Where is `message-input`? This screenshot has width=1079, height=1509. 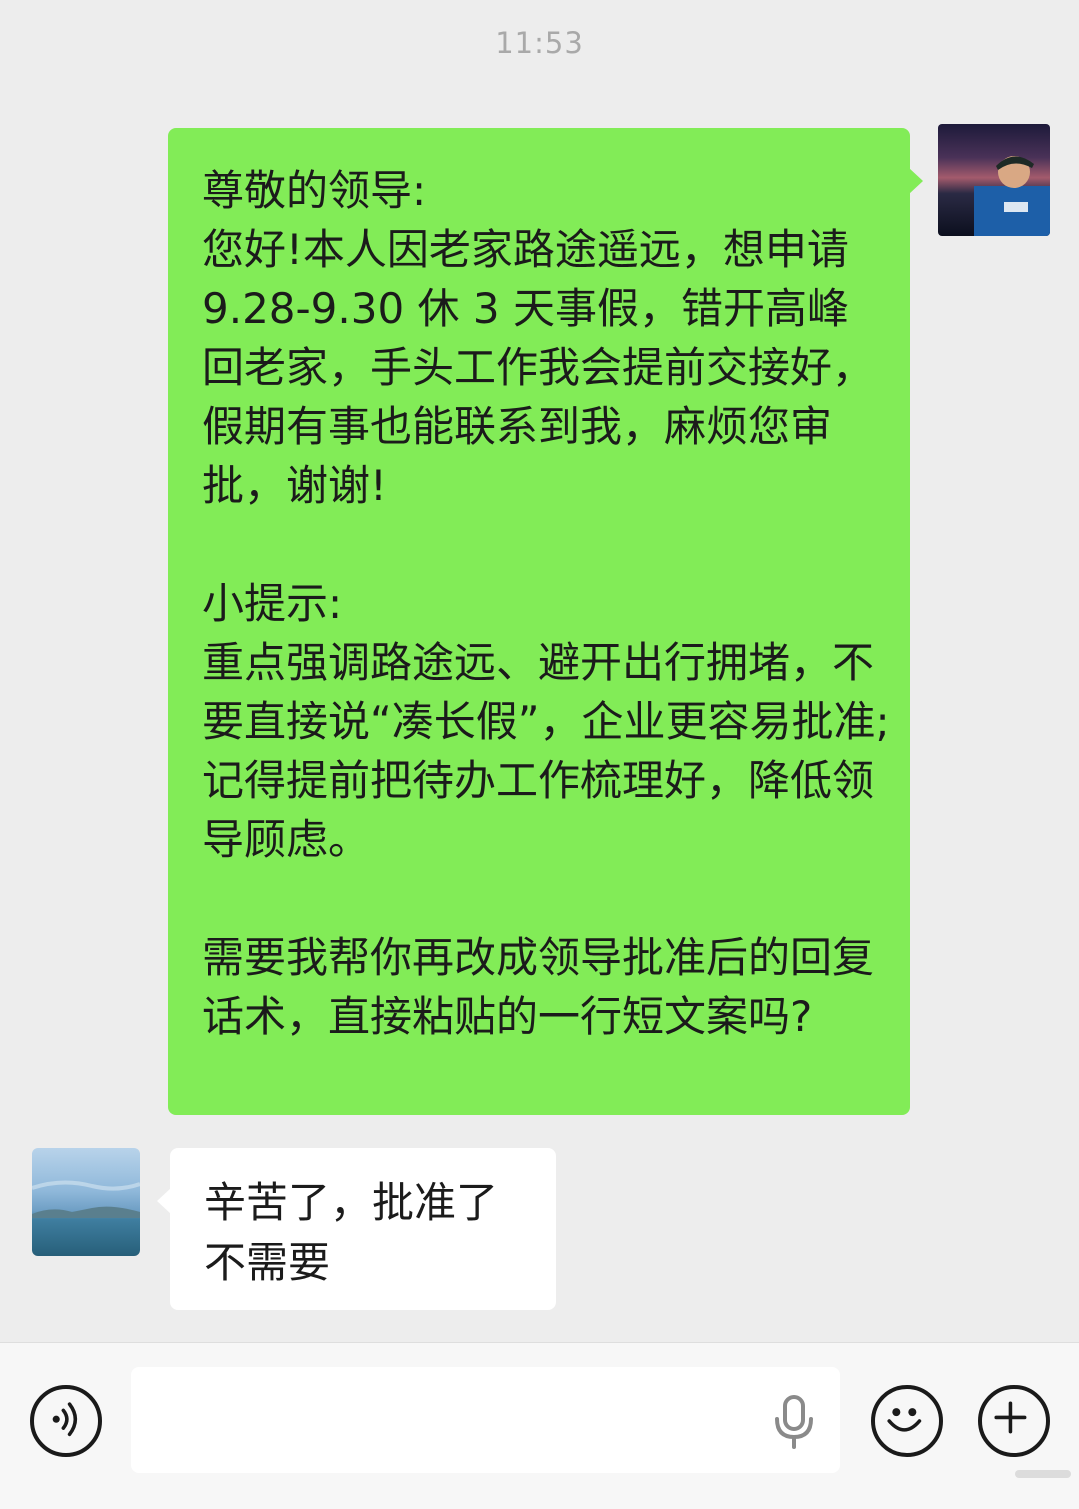
message-input is located at coordinates (485, 1420).